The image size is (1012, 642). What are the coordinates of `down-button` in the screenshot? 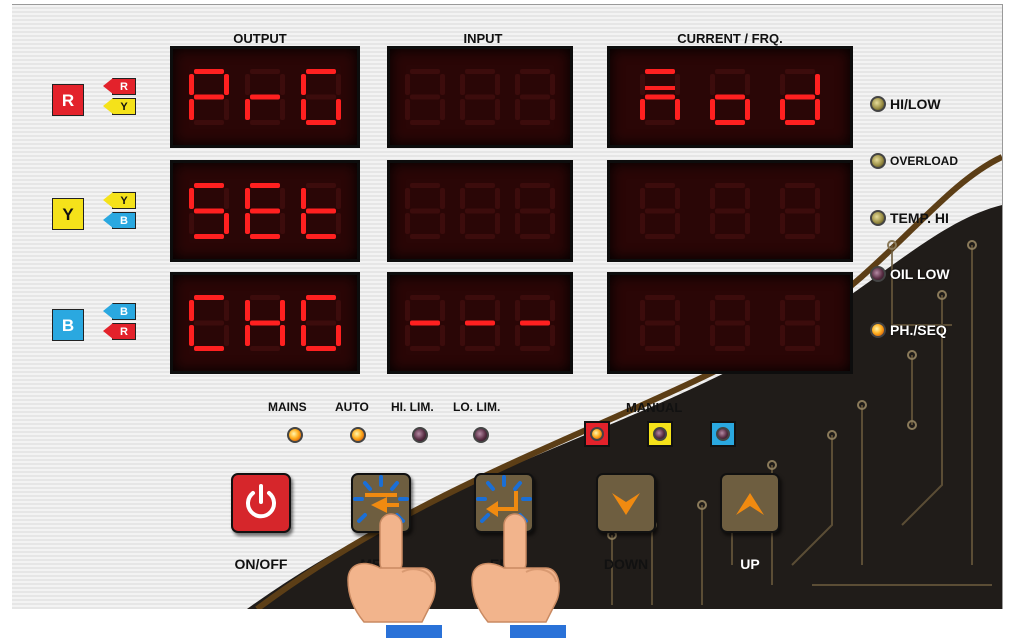 It's located at (626, 503).